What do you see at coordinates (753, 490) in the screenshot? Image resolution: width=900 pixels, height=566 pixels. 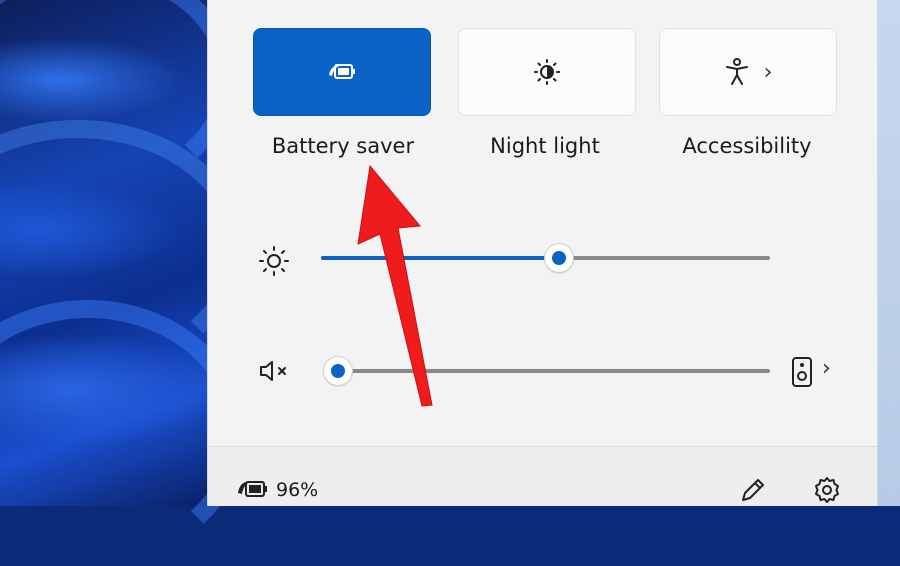 I see `pencil-icon` at bounding box center [753, 490].